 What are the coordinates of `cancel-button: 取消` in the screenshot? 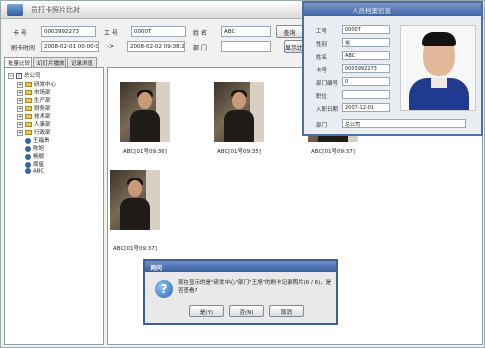 It's located at (286, 311).